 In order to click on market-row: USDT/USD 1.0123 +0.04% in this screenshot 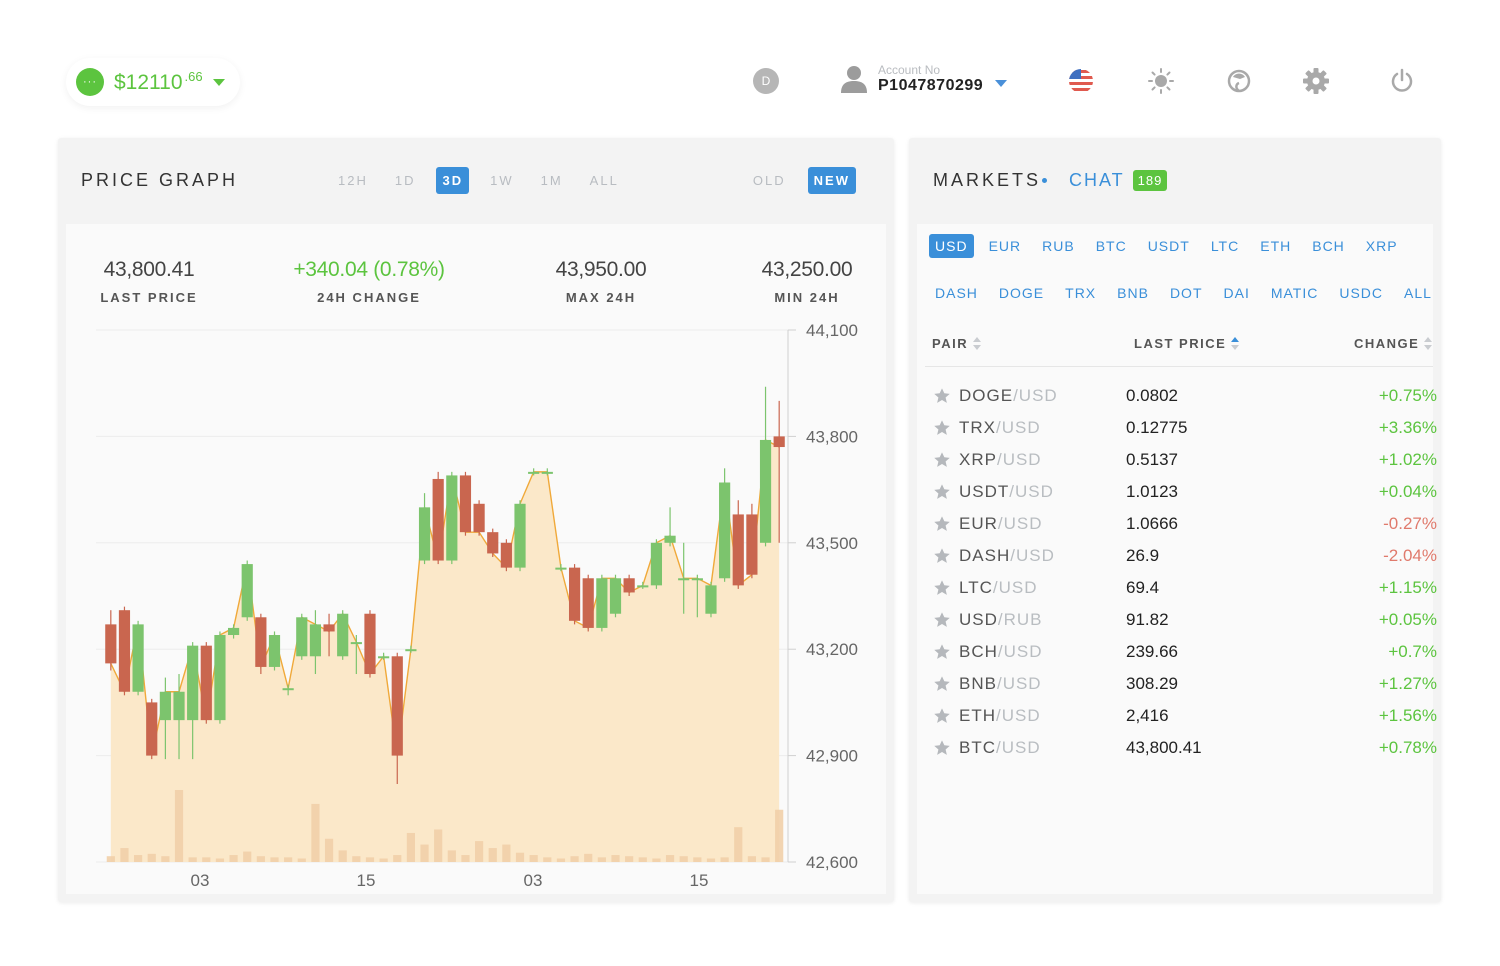, I will do `click(1185, 492)`.